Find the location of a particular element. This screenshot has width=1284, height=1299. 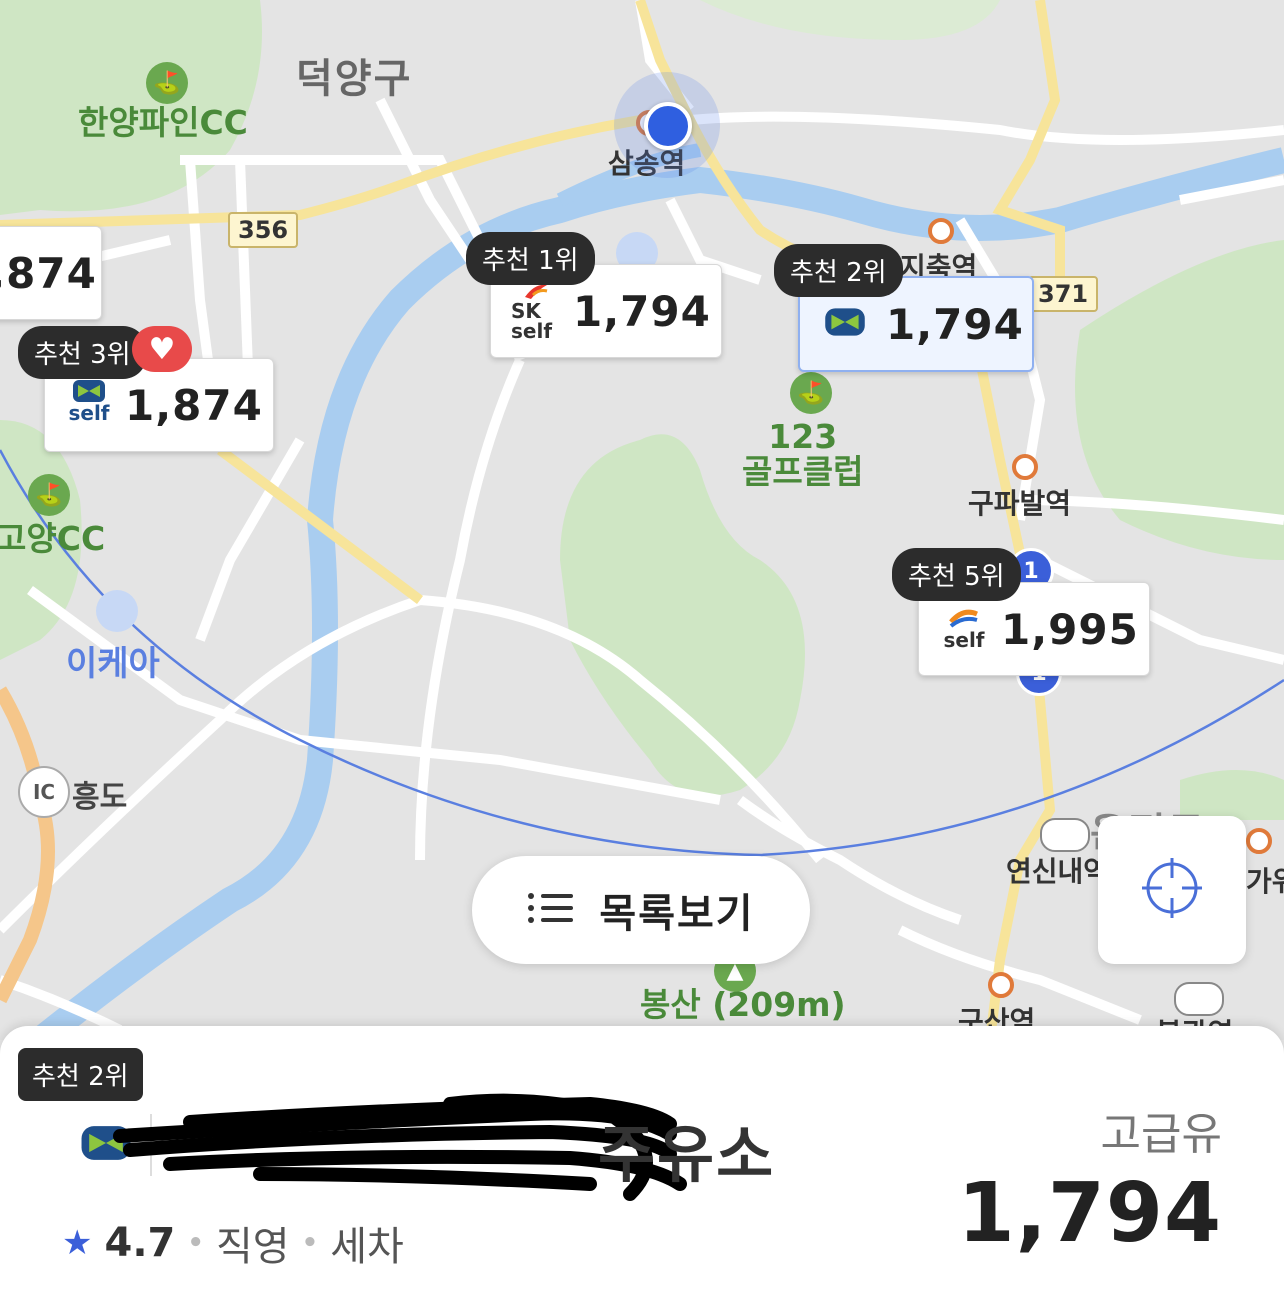

fuel-type-label: 고급유 is located at coordinates (1161, 1134).